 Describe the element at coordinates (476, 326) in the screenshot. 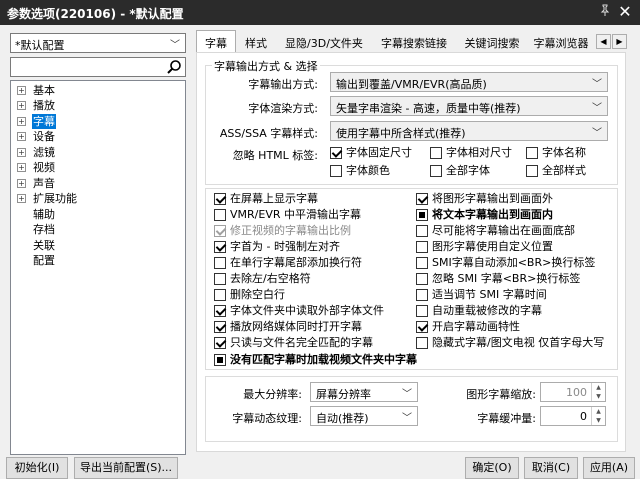

I see `checkbox-label: 开启字幕动画特性` at that location.